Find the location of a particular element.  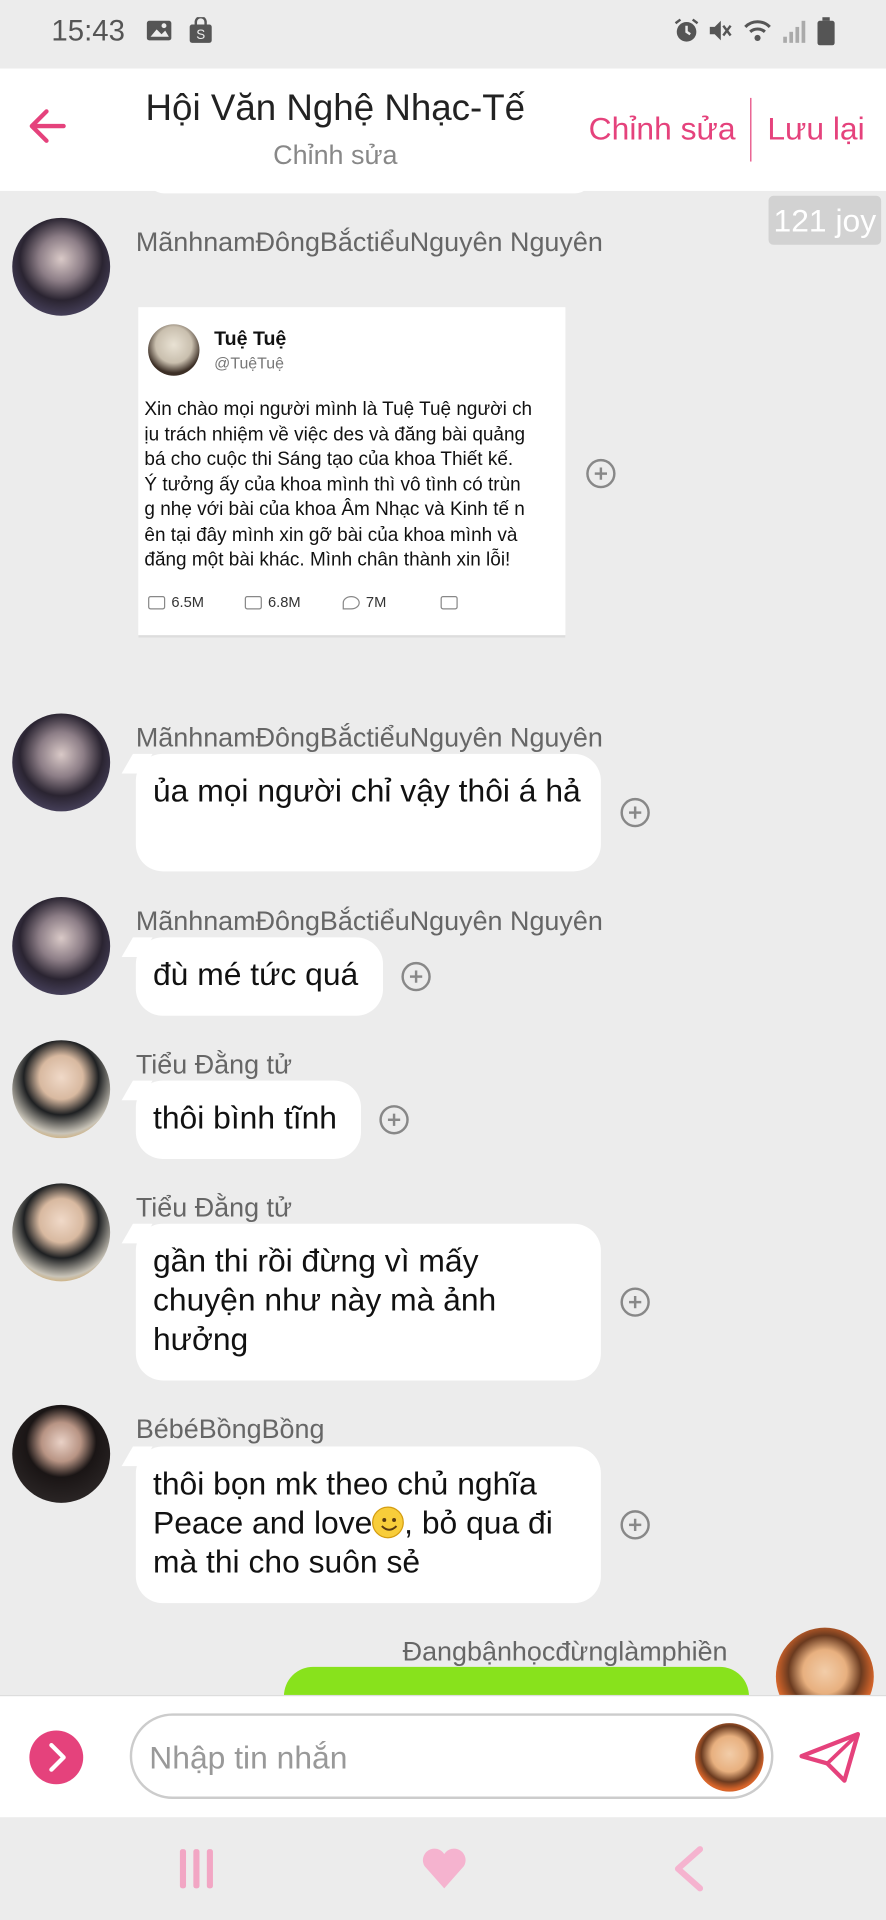

reply-icon is located at coordinates (157, 602).